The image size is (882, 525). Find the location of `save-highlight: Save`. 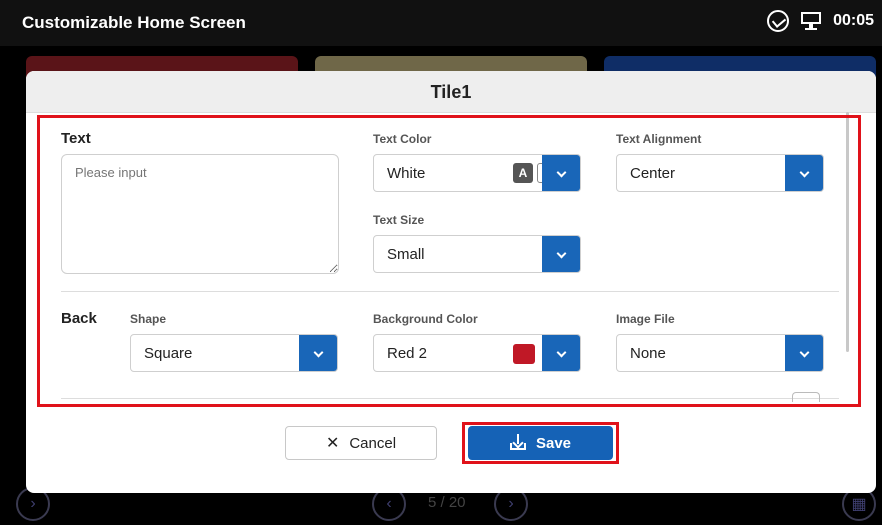

save-highlight: Save is located at coordinates (540, 443).